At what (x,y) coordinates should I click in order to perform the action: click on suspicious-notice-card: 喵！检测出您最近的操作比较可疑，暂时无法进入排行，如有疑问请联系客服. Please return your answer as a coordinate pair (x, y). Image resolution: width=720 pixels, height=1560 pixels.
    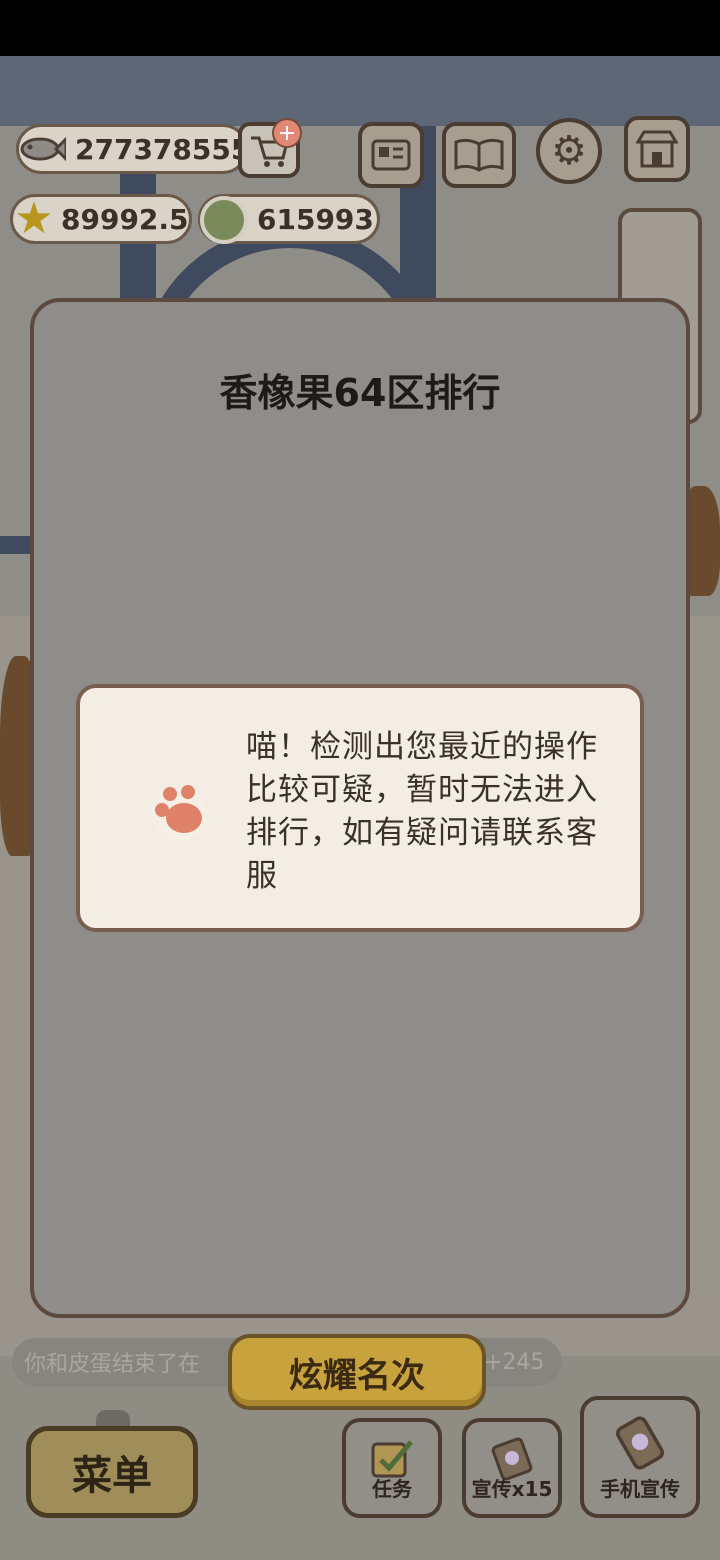
    Looking at the image, I should click on (360, 808).